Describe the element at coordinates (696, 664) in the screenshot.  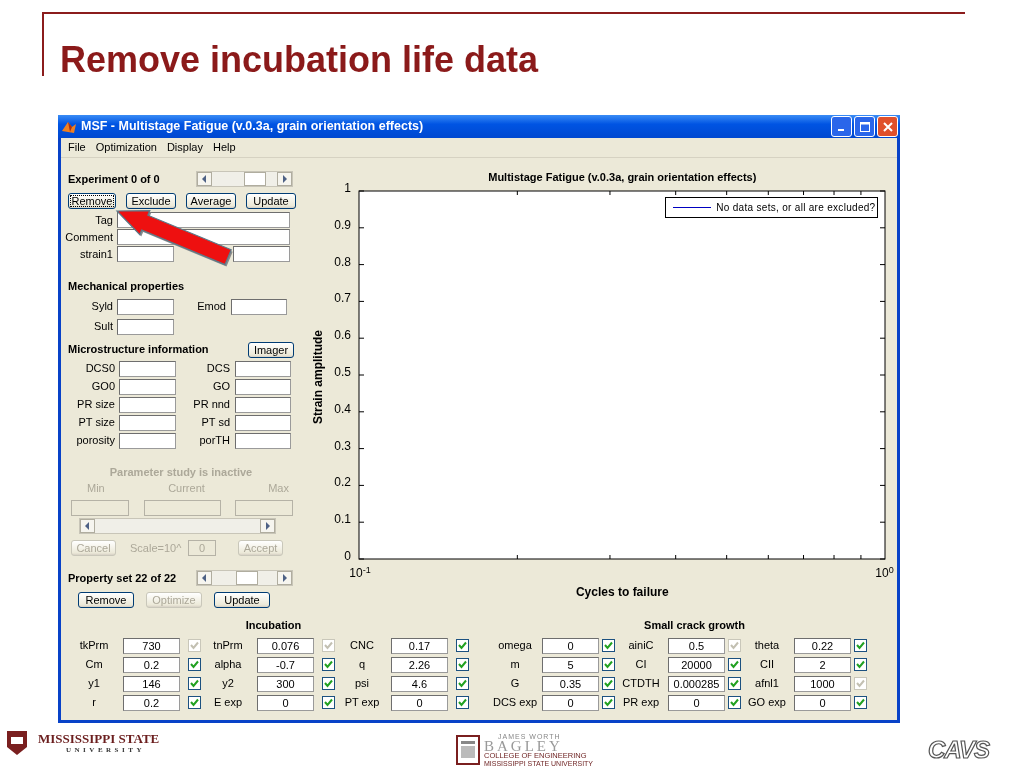
I see `input-field: 20000` at that location.